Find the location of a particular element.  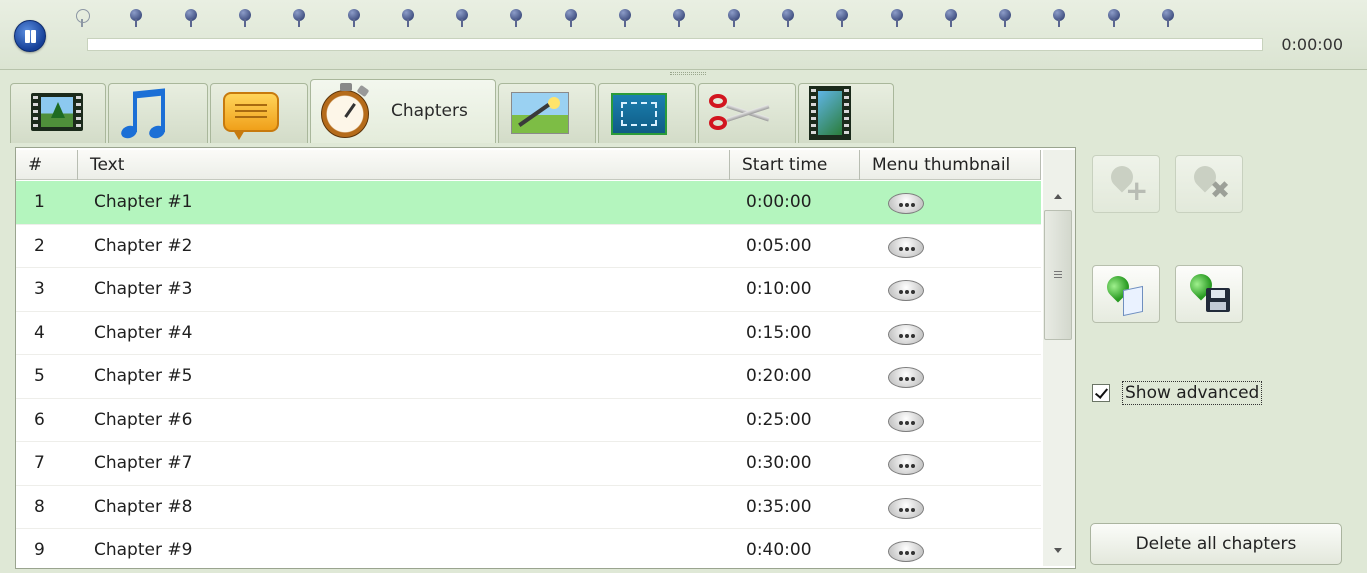

remove-chapter-button: ✖ is located at coordinates (1209, 184).